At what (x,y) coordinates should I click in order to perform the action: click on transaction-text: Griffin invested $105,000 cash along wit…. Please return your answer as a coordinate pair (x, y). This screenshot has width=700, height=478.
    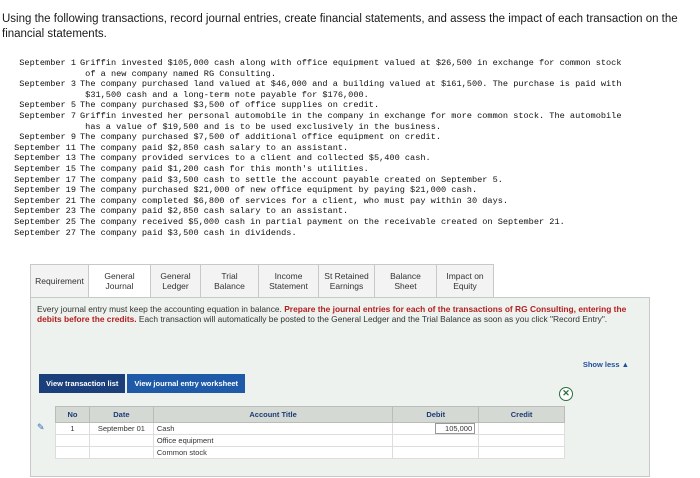
    Looking at the image, I should click on (351, 68).